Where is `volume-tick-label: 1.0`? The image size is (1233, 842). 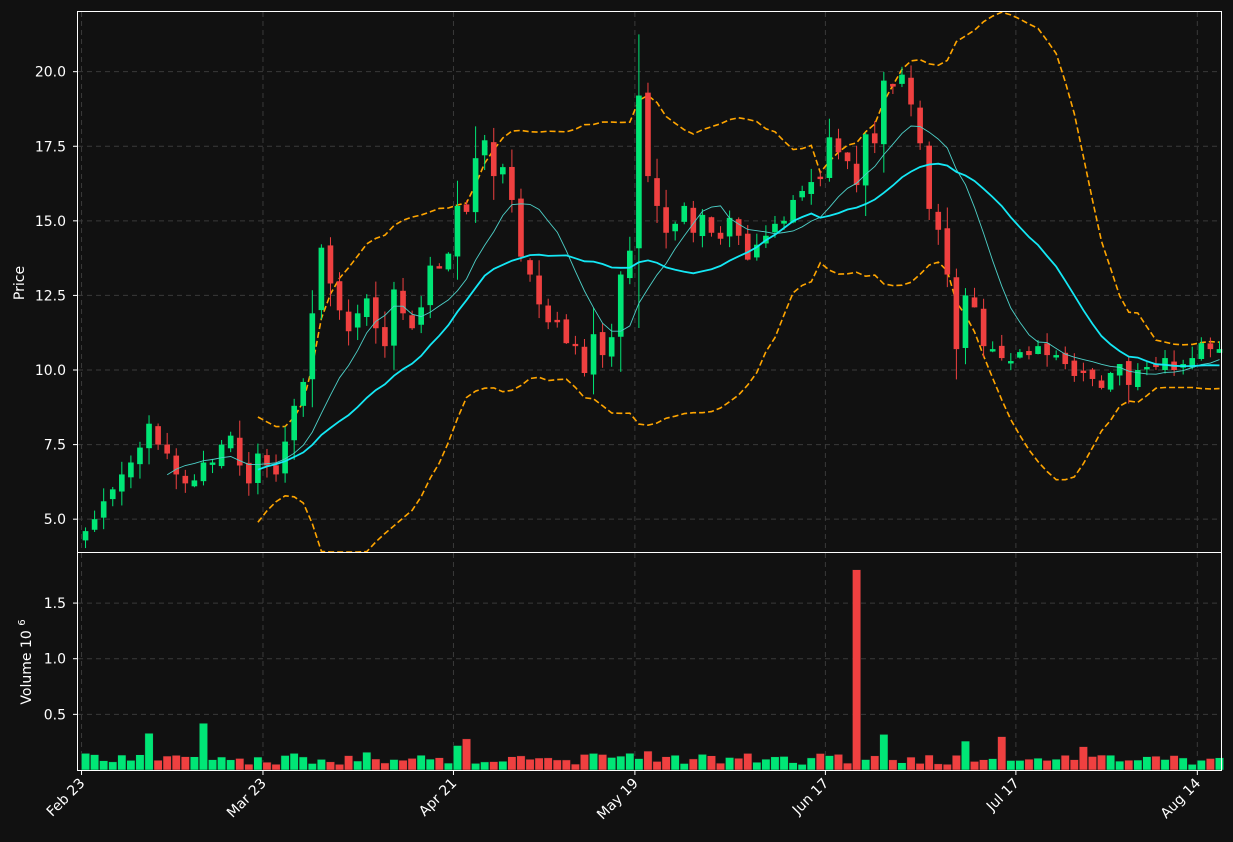
volume-tick-label: 1.0 is located at coordinates (55, 660).